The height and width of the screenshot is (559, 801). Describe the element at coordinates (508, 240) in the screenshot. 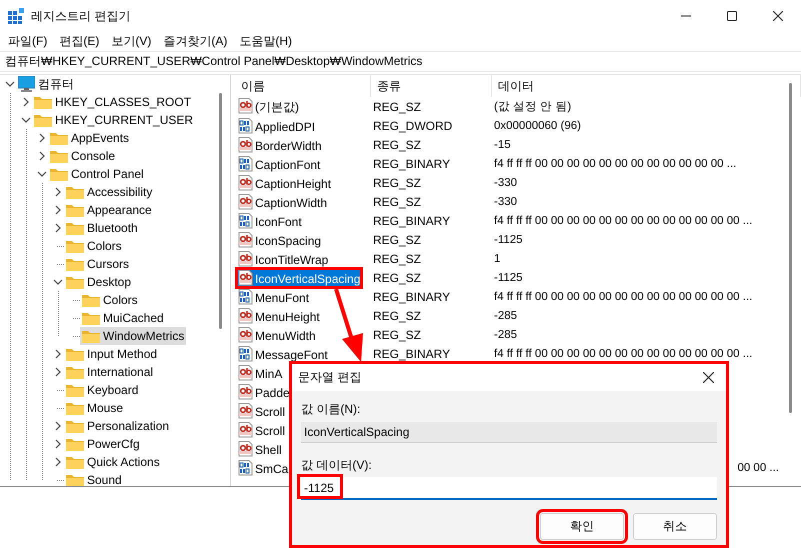

I see `value-data: -1125` at that location.